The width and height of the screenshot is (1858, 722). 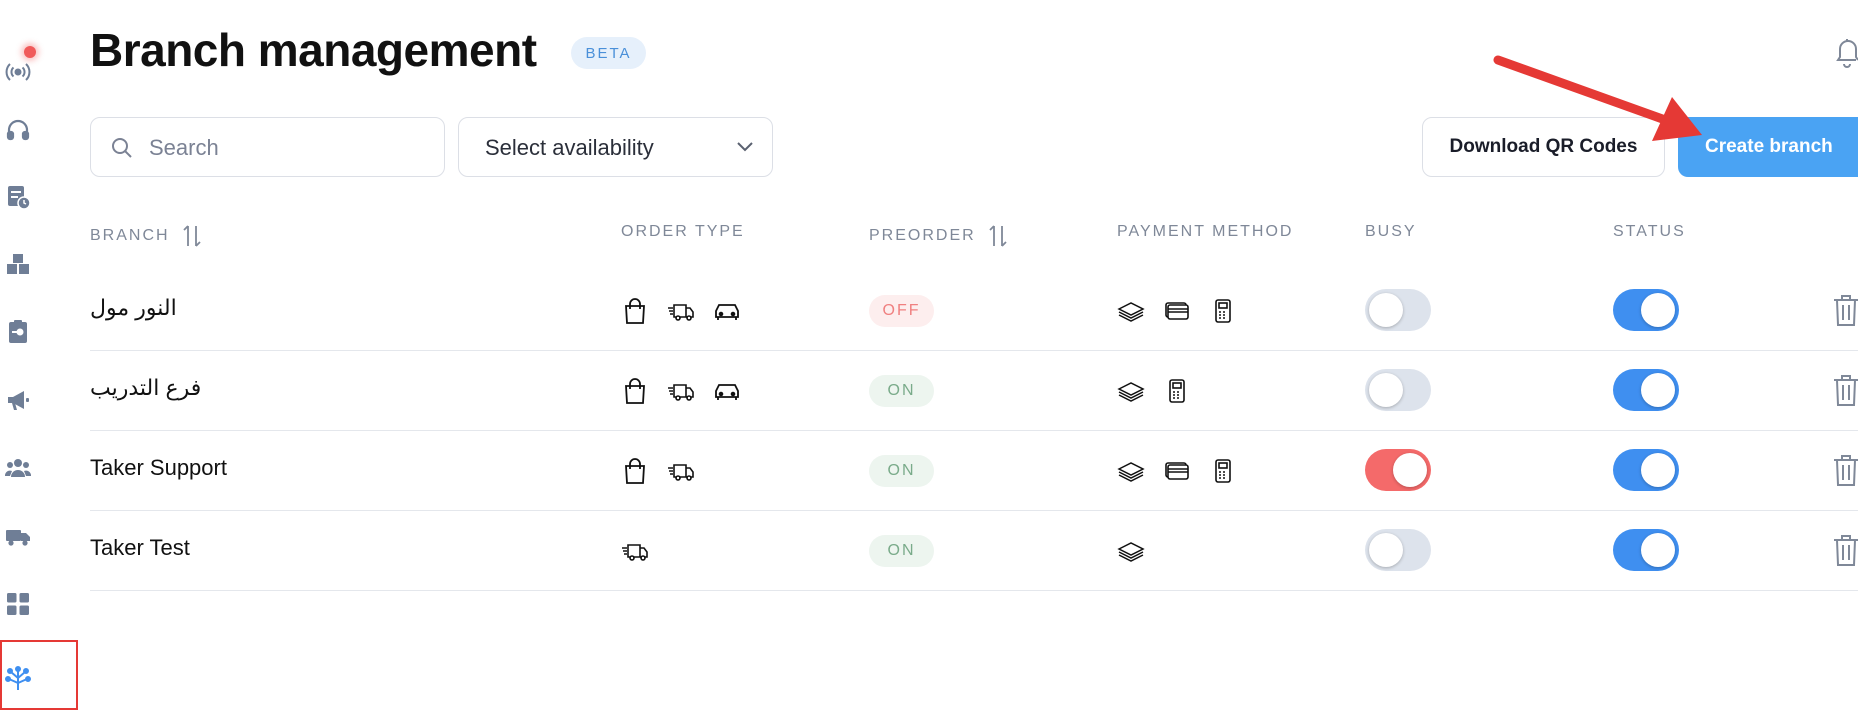 I want to click on column-header-order-type-label: ORDER TYPE, so click(x=683, y=231).